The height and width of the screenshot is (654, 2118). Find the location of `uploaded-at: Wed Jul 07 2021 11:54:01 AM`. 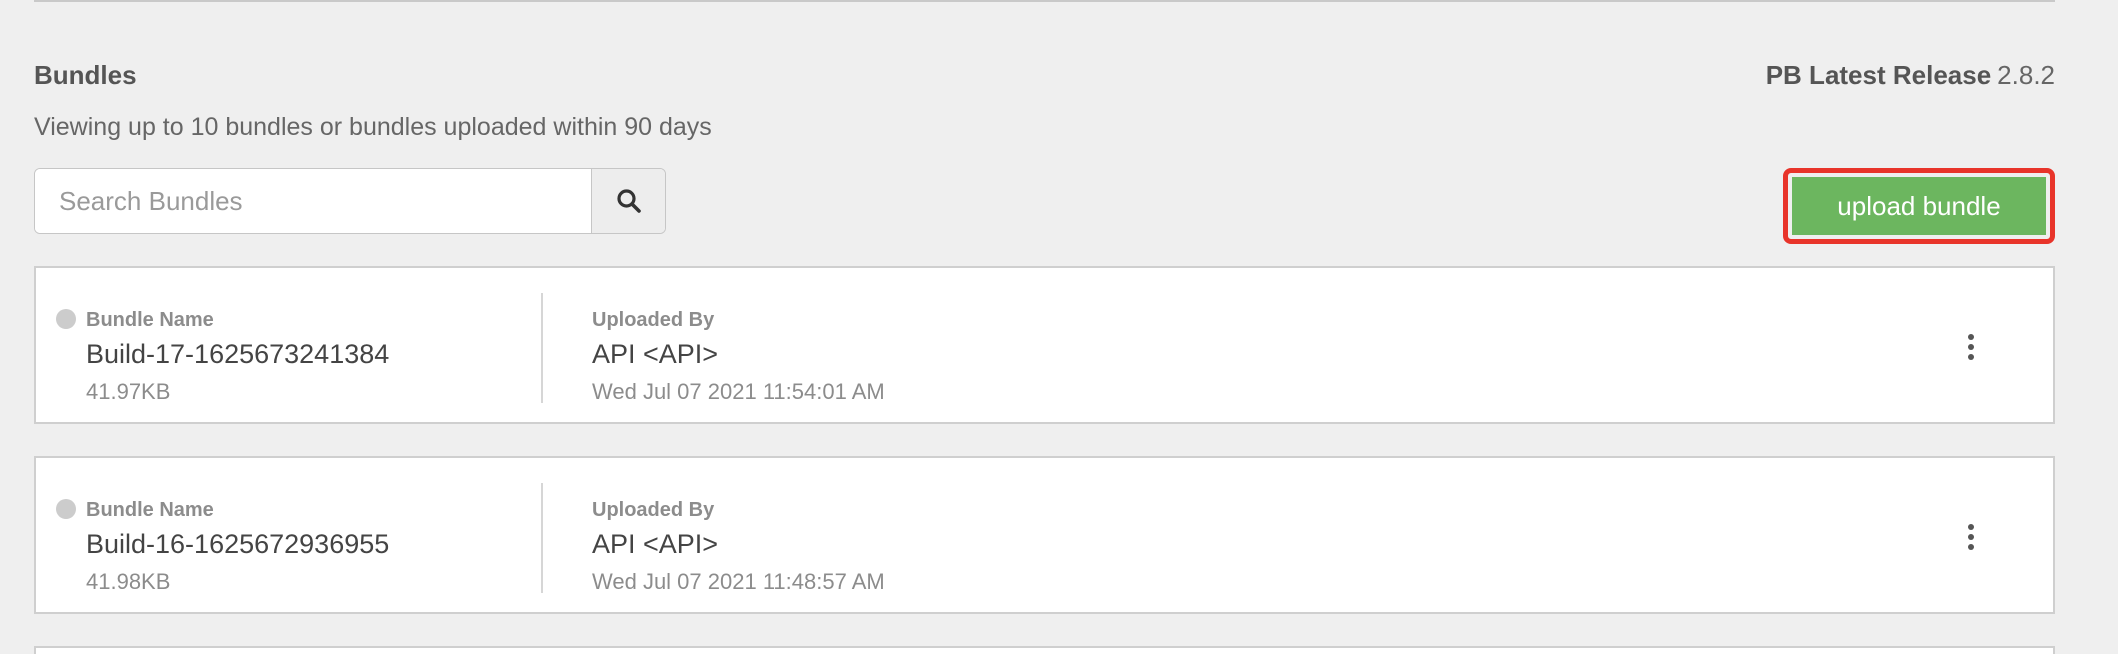

uploaded-at: Wed Jul 07 2021 11:54:01 AM is located at coordinates (738, 391).